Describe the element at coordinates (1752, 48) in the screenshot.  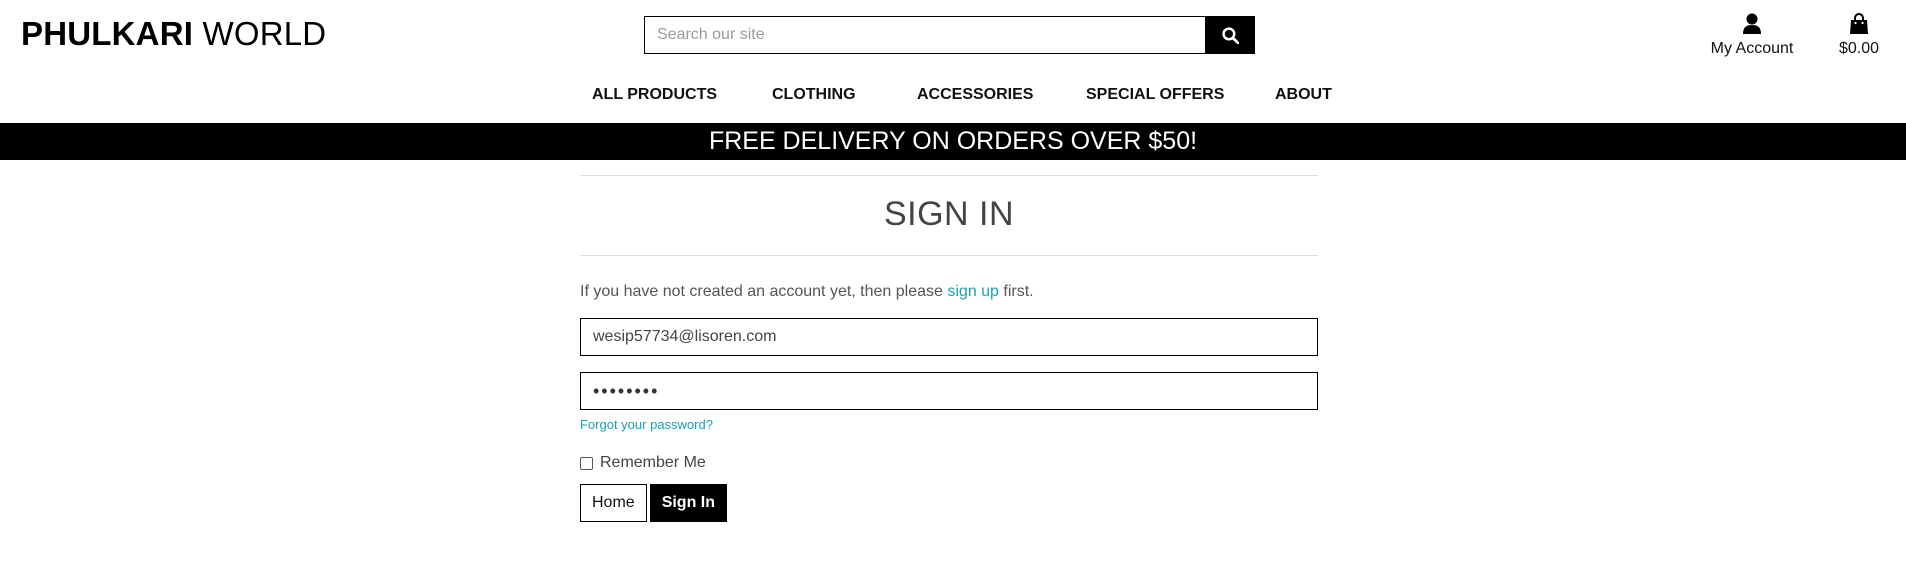
I see `my-account-label: My Account` at that location.